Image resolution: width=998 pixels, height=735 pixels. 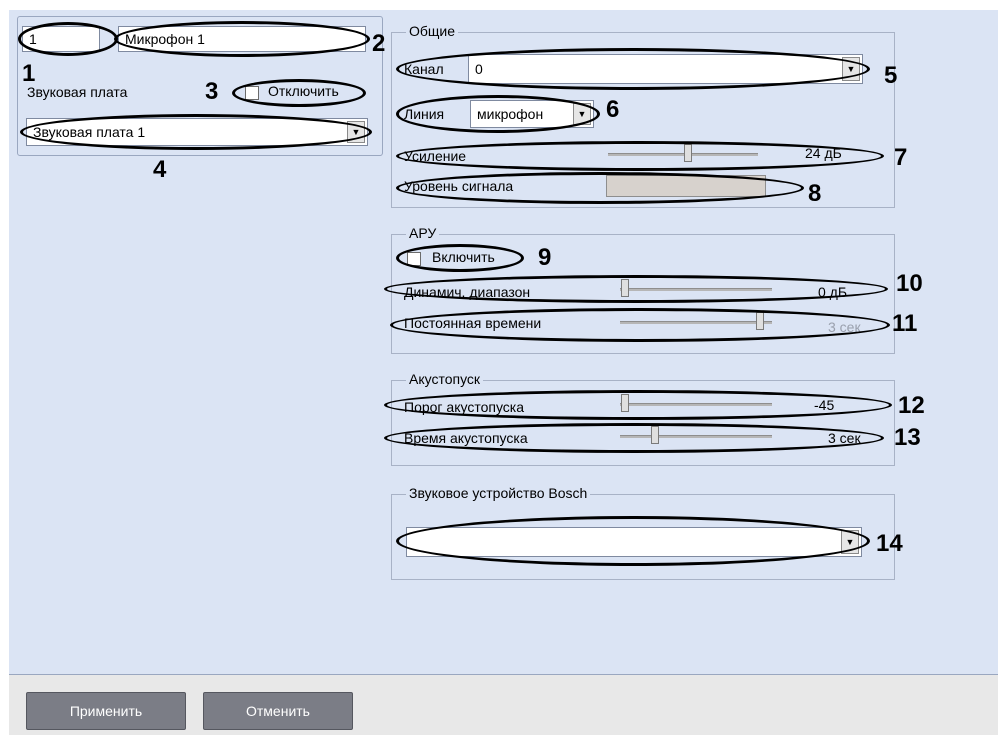 What do you see at coordinates (252, 93) in the screenshot?
I see `disable-checkbox` at bounding box center [252, 93].